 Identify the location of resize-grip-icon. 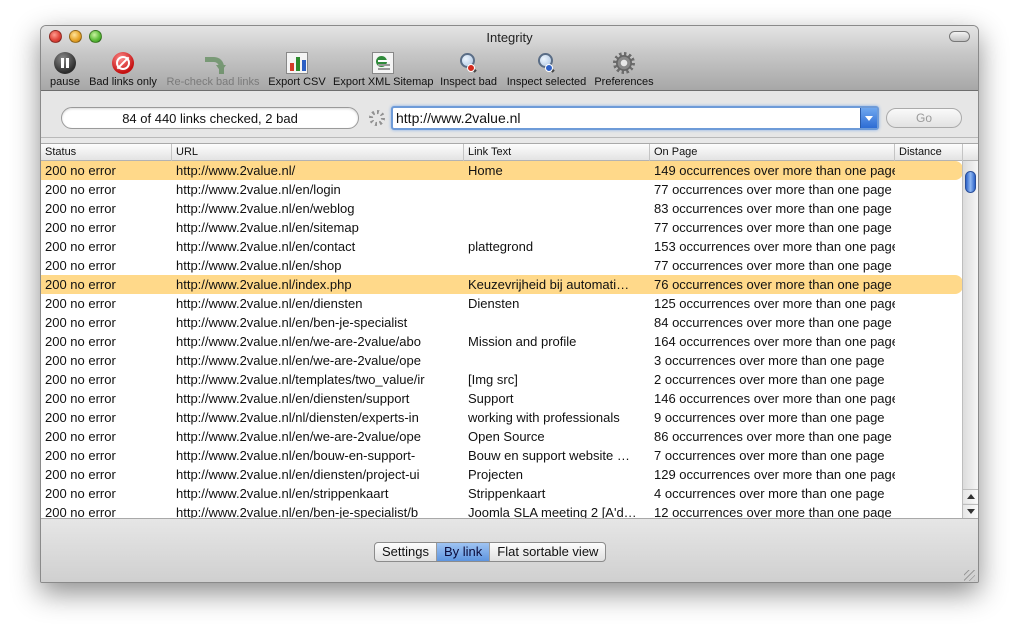
(969, 575).